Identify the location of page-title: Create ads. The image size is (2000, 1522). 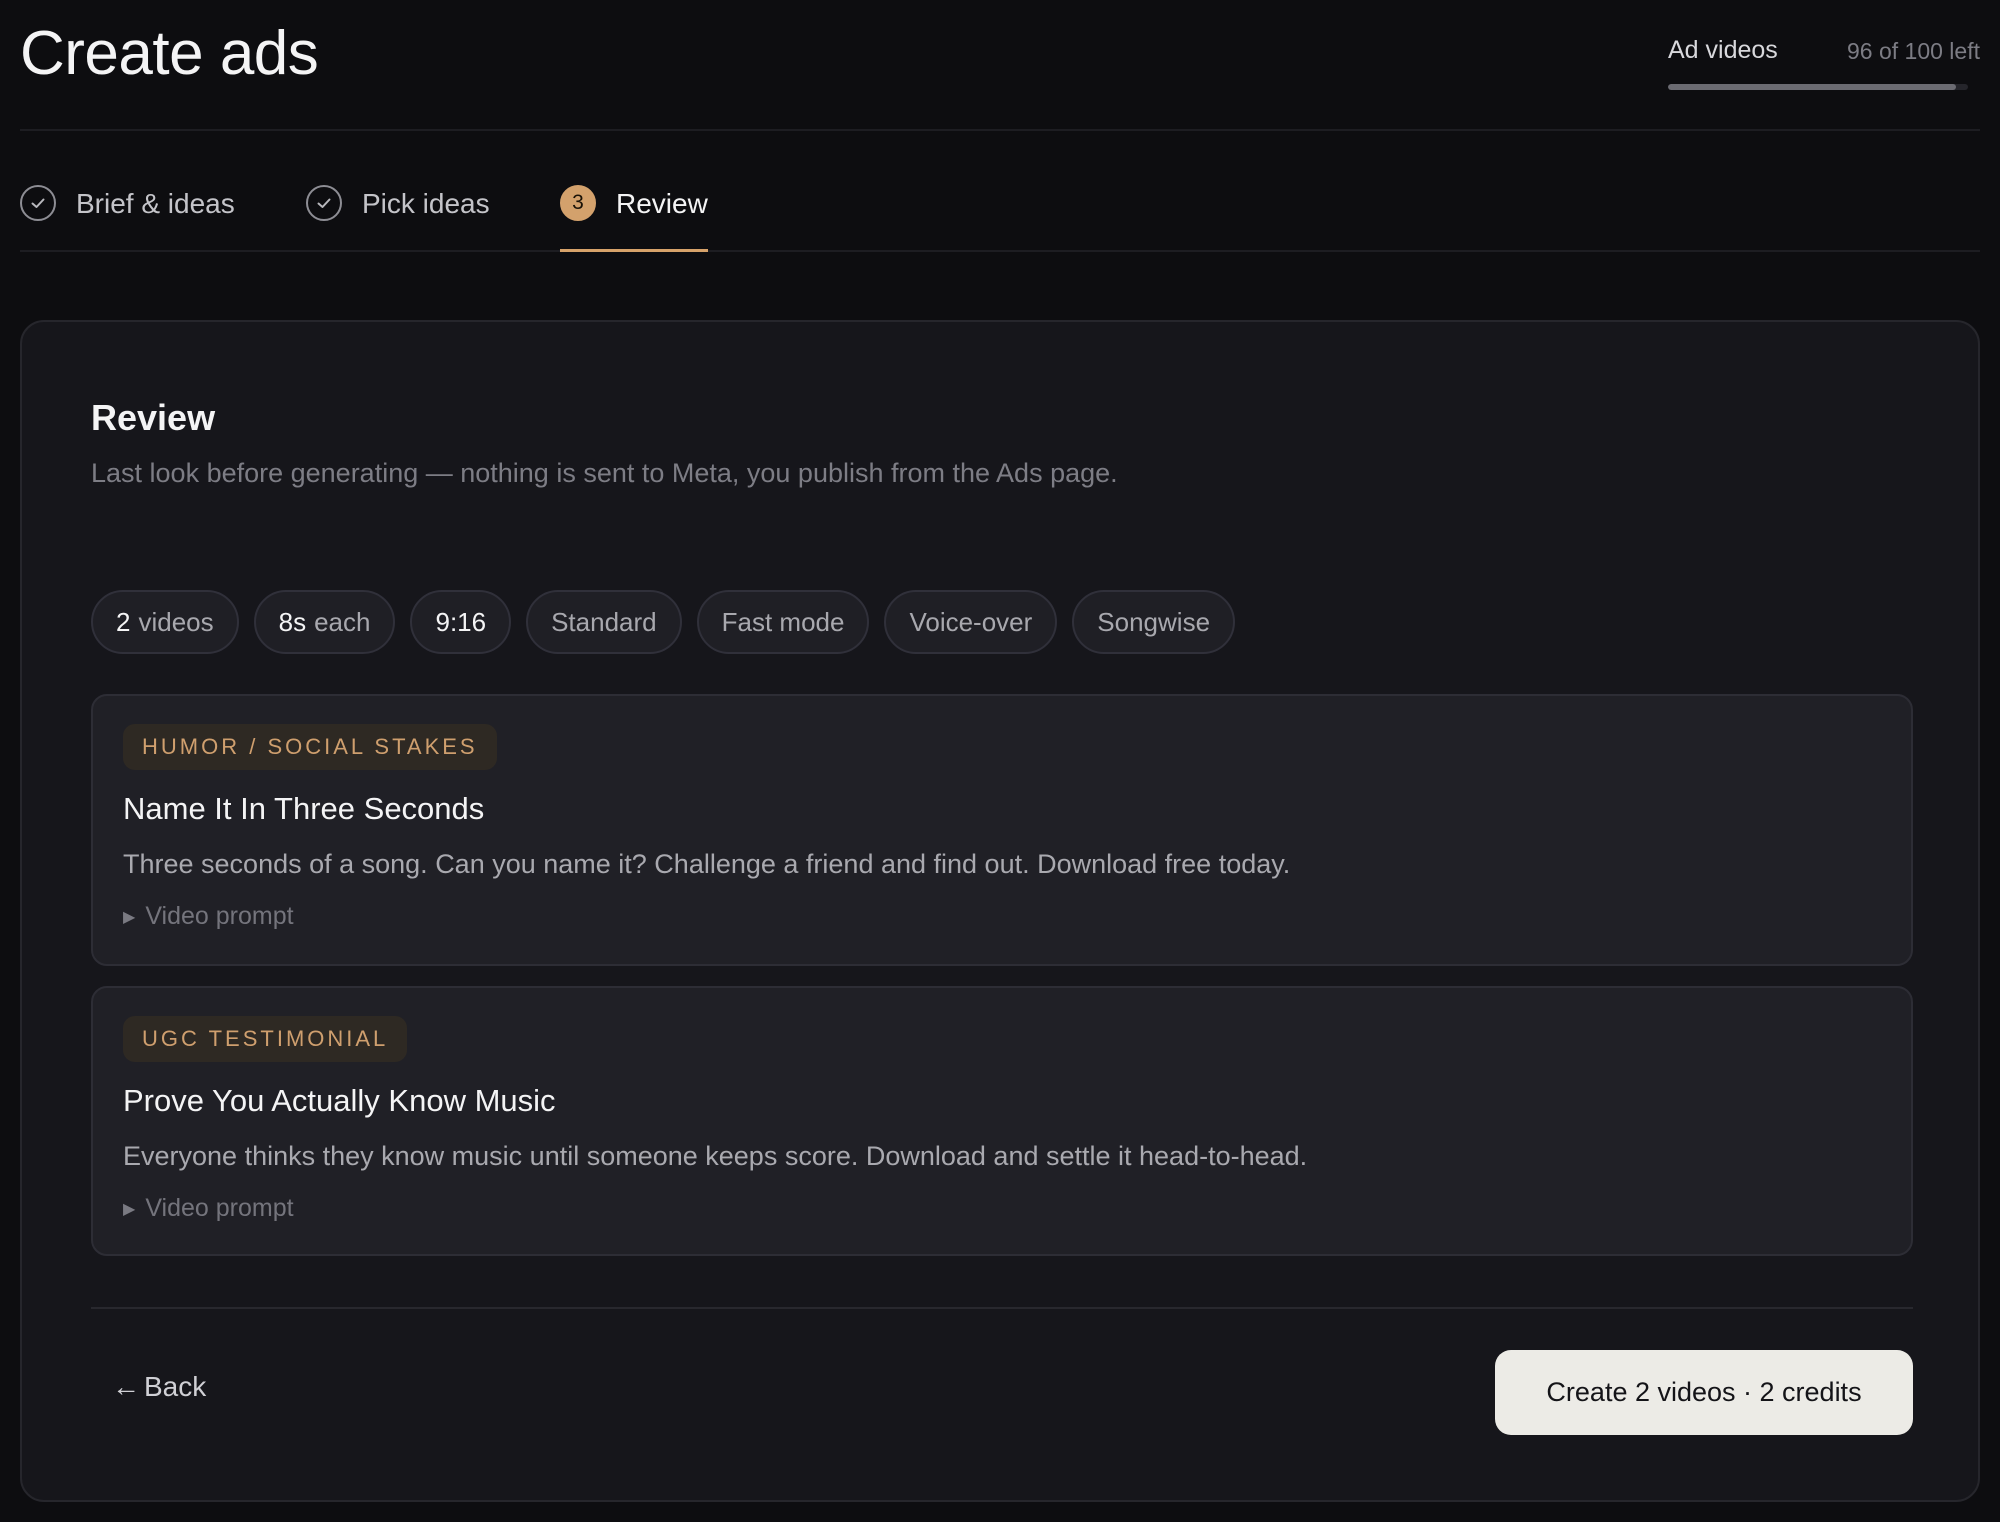
(169, 53).